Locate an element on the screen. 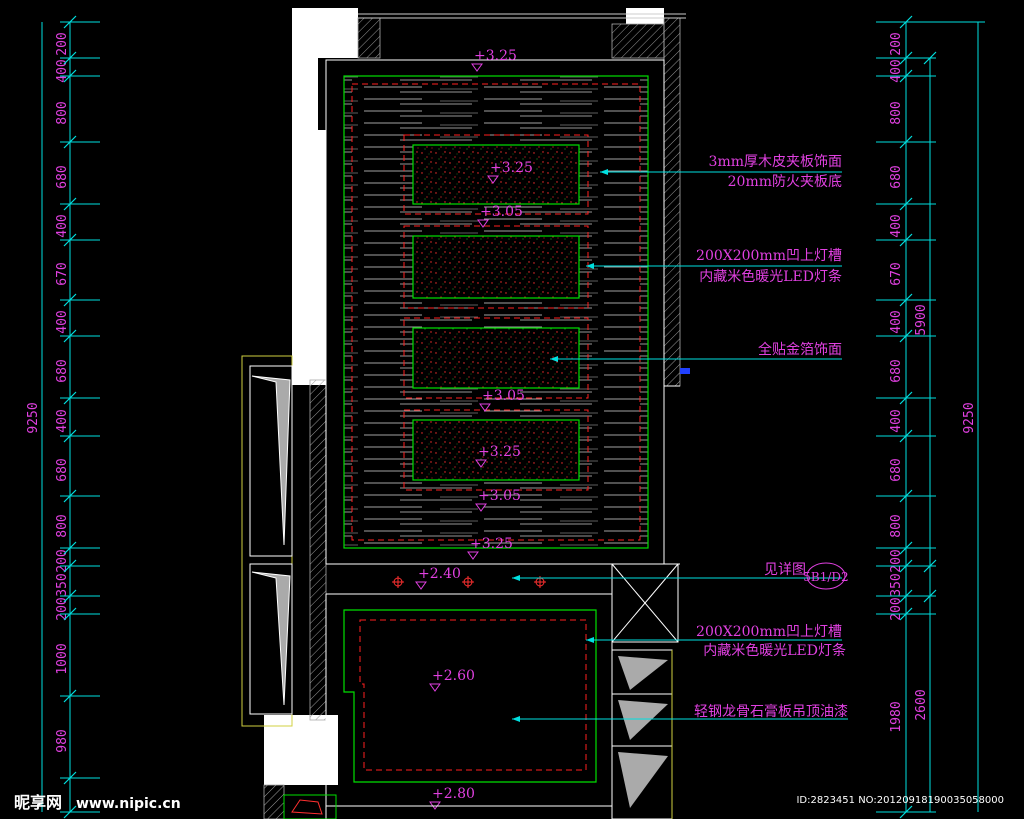 This screenshot has height=819, width=1024. dimension-left-value: 980 is located at coordinates (62, 740).